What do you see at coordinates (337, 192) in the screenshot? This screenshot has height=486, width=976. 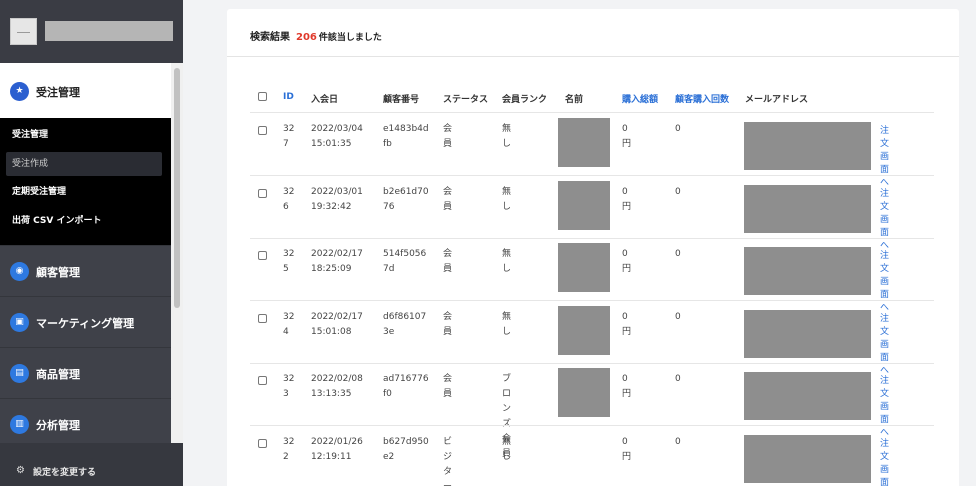 I see `cell-line: 2022/03/01` at bounding box center [337, 192].